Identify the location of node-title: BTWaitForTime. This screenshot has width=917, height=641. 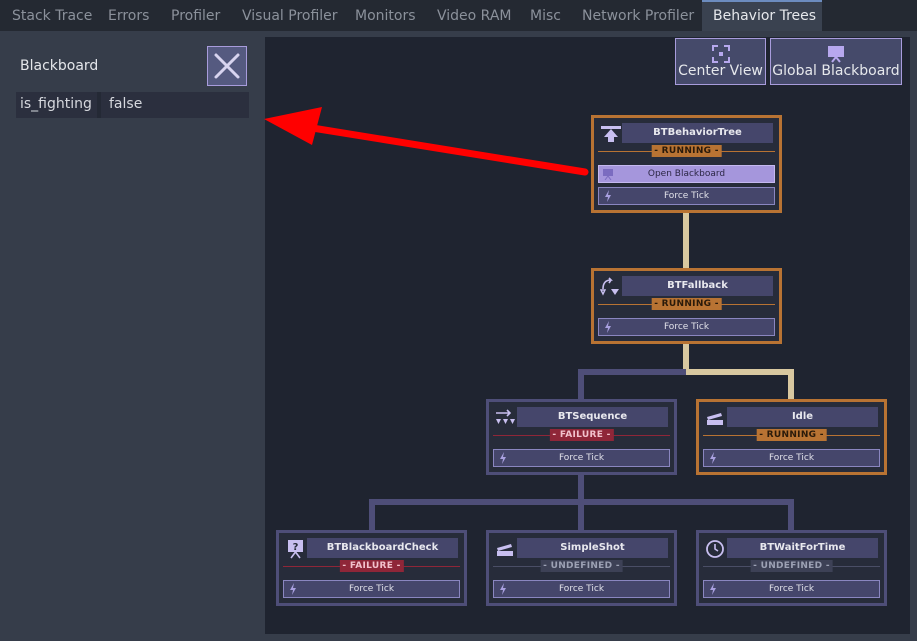
(802, 548).